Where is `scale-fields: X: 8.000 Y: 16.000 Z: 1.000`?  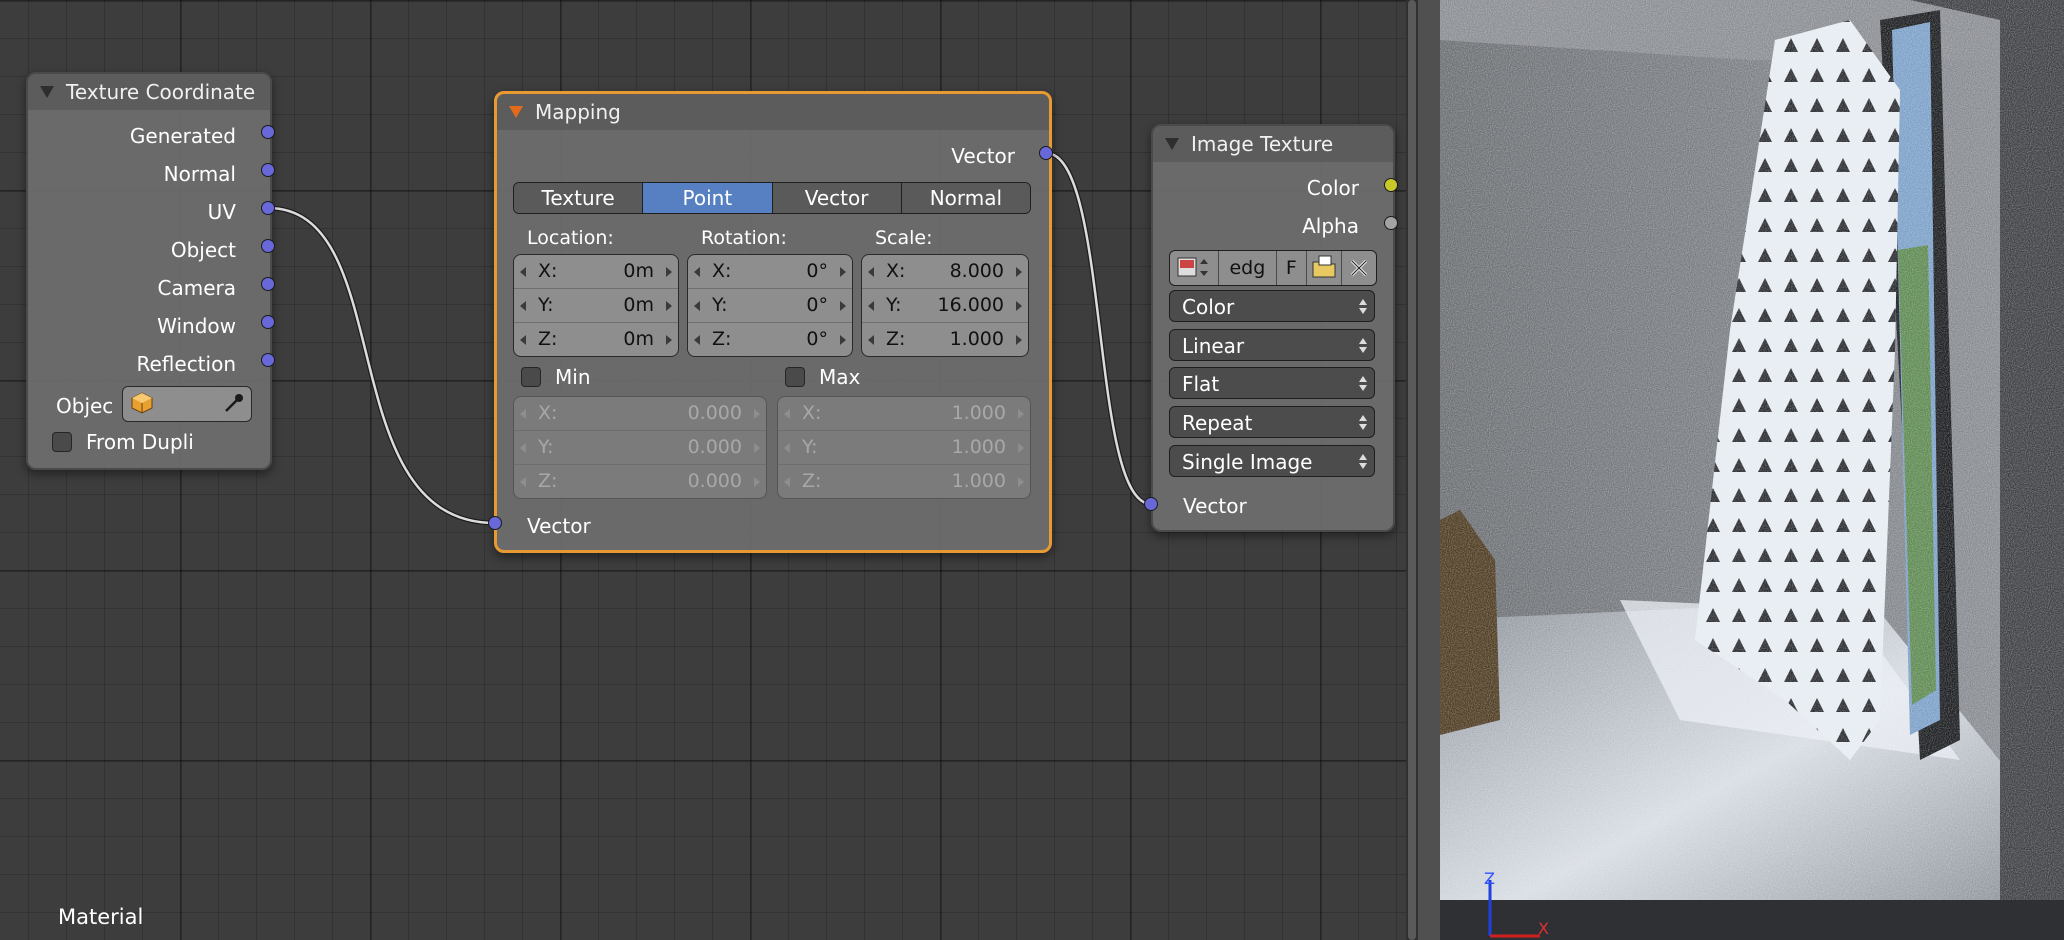
scale-fields: X: 8.000 Y: 16.000 Z: 1.000 is located at coordinates (945, 305).